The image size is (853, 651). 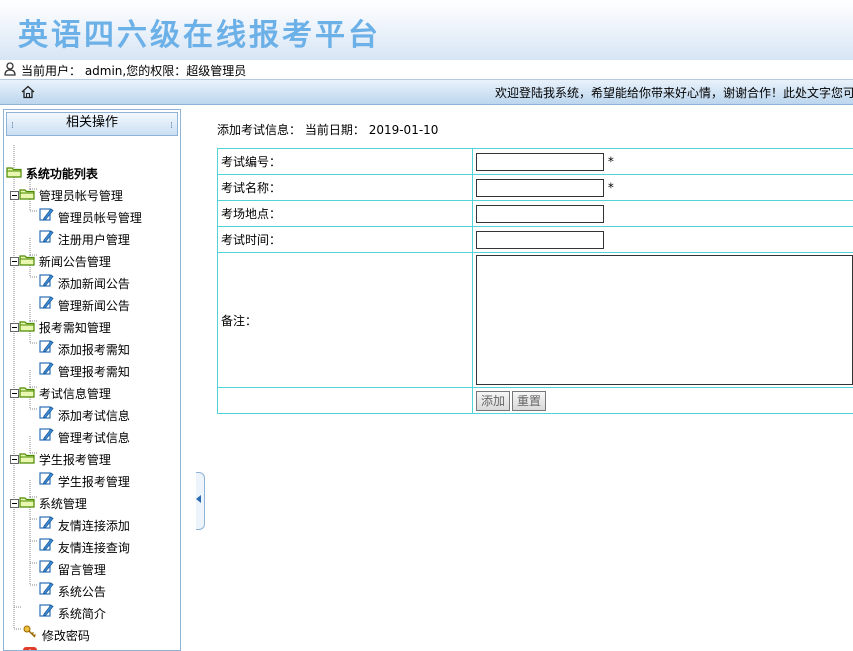 What do you see at coordinates (345, 240) in the screenshot?
I see `field-label: 考试时间：` at bounding box center [345, 240].